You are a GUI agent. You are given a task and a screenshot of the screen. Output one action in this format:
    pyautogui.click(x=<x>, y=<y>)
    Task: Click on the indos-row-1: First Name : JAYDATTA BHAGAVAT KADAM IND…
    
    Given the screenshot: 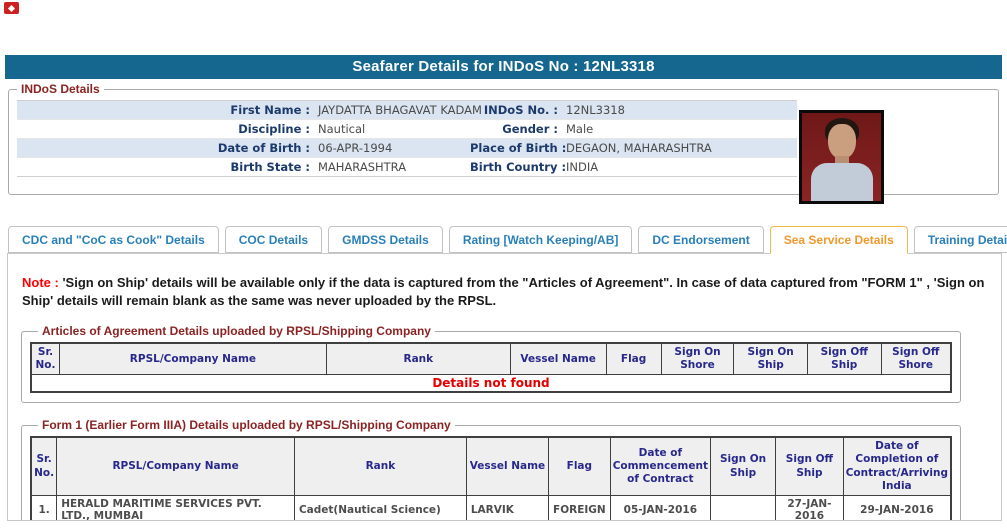 What is the action you would take?
    pyautogui.click(x=407, y=110)
    